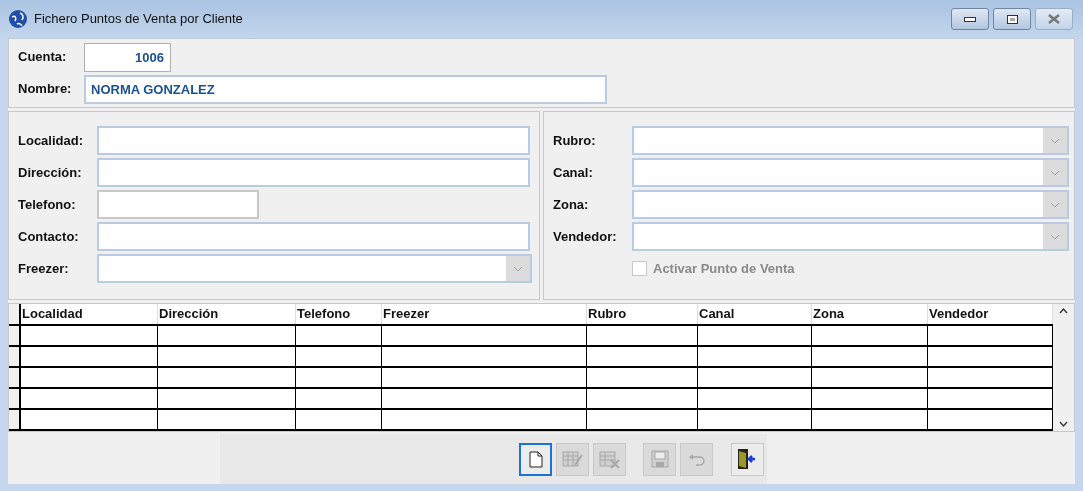 The width and height of the screenshot is (1083, 491). I want to click on field-label: Nombre:, so click(45, 89).